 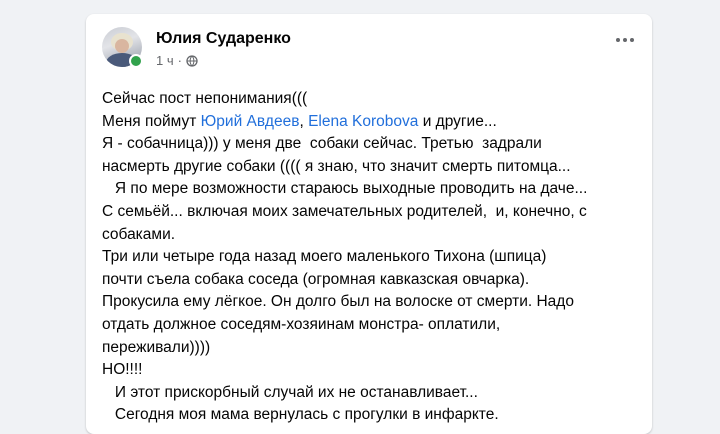 I want to click on post-meta: 1 ч ·, so click(x=177, y=60).